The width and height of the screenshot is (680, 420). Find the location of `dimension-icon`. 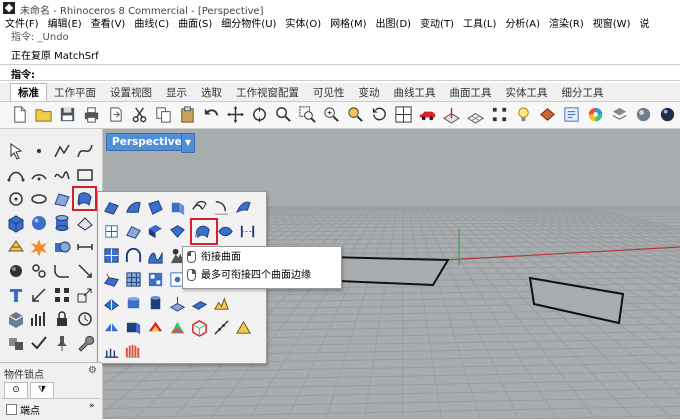

dimension-icon is located at coordinates (39, 295).